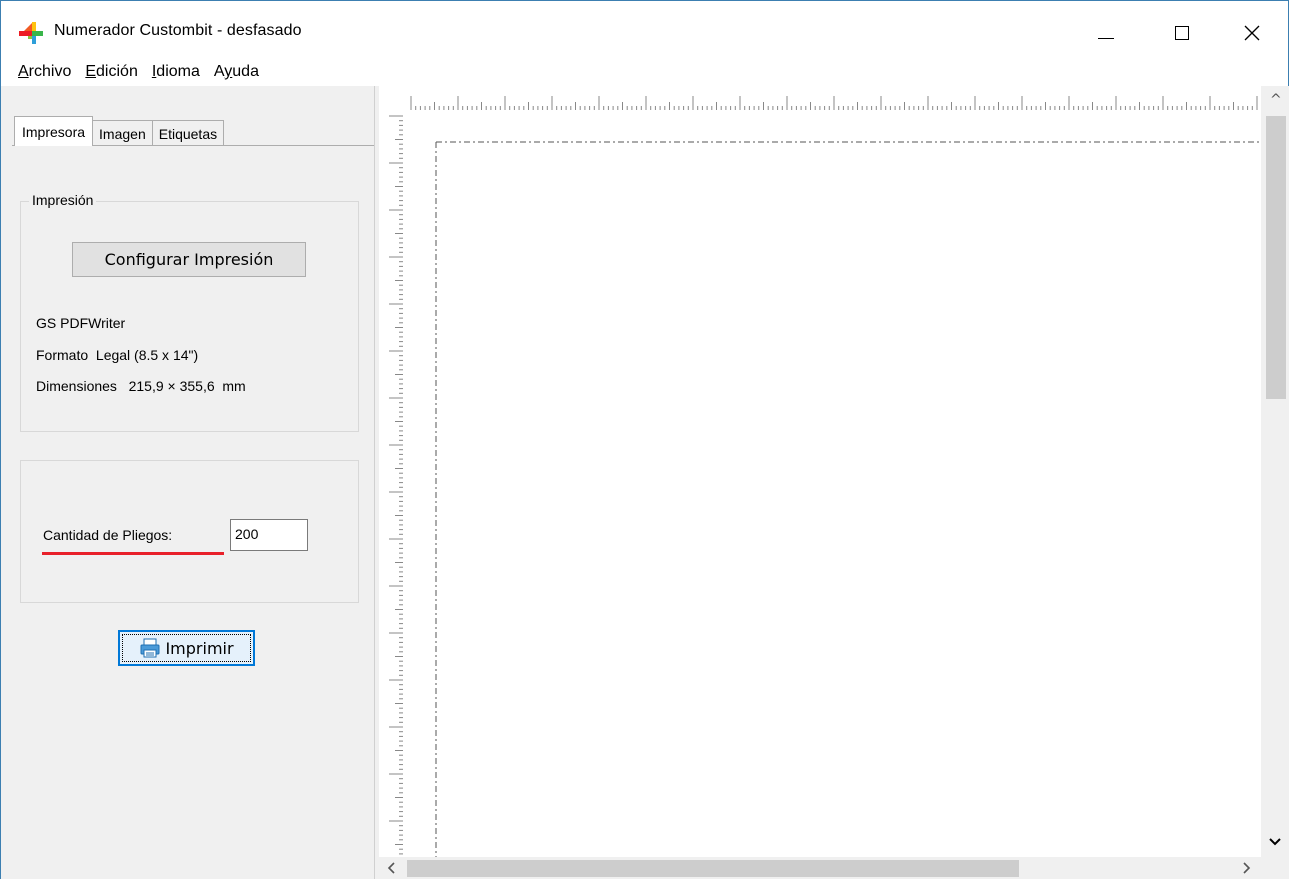  Describe the element at coordinates (189, 531) in the screenshot. I see `sheets-group: Cantidad de Pliegos: 200` at that location.